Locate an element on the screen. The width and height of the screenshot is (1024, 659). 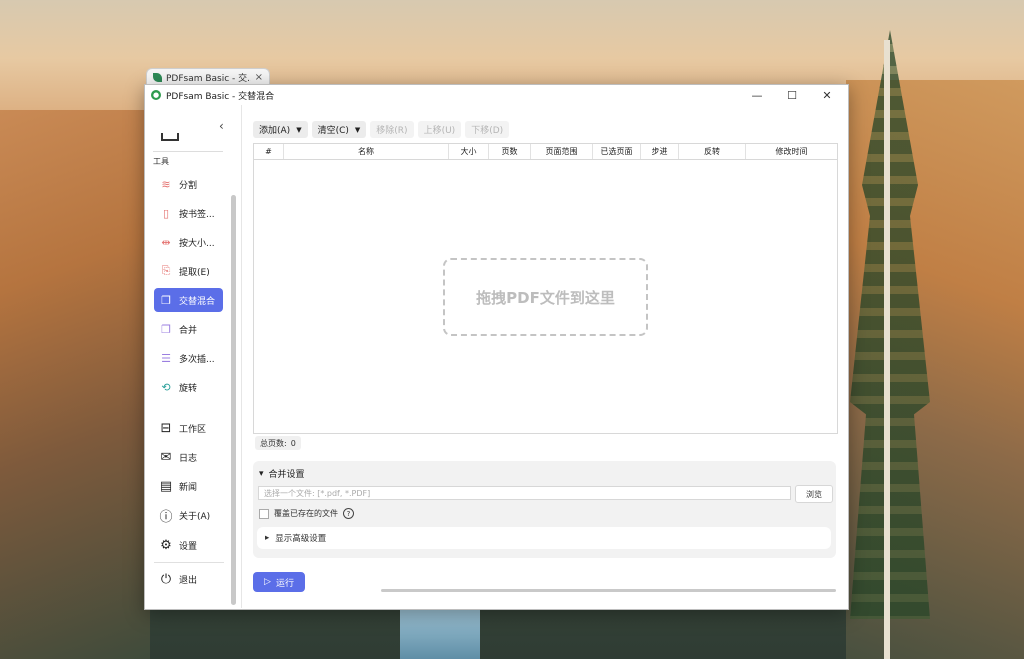
sidebar-item-label: 设置 is located at coordinates (188, 546).